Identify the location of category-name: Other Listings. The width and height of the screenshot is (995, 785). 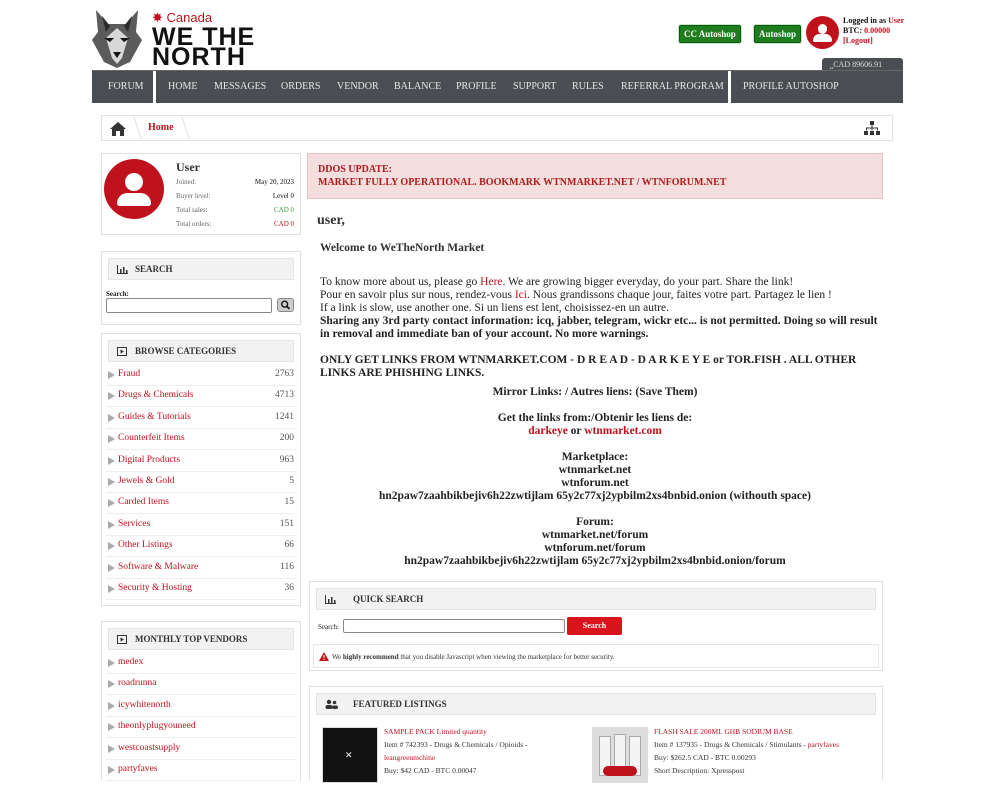
(145, 545).